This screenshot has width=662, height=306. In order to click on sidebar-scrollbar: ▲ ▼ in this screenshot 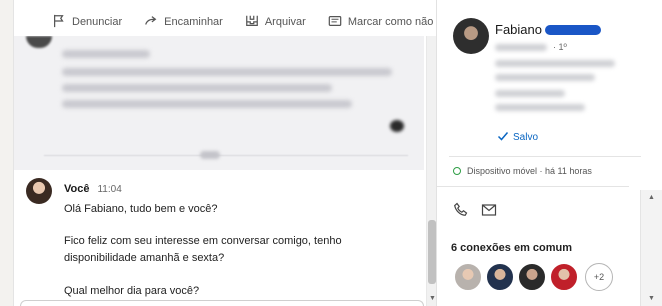, I will do `click(651, 248)`.